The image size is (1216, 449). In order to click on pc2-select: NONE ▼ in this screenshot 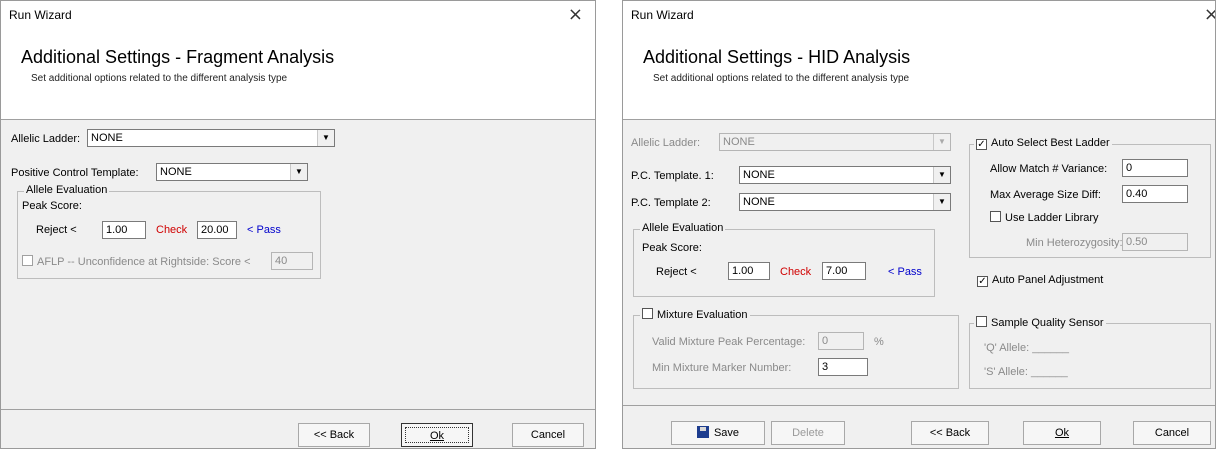, I will do `click(845, 202)`.